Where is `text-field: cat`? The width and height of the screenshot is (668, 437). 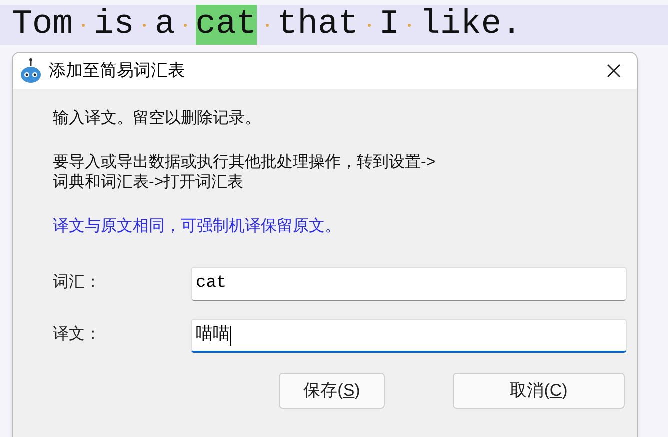 text-field: cat is located at coordinates (409, 284).